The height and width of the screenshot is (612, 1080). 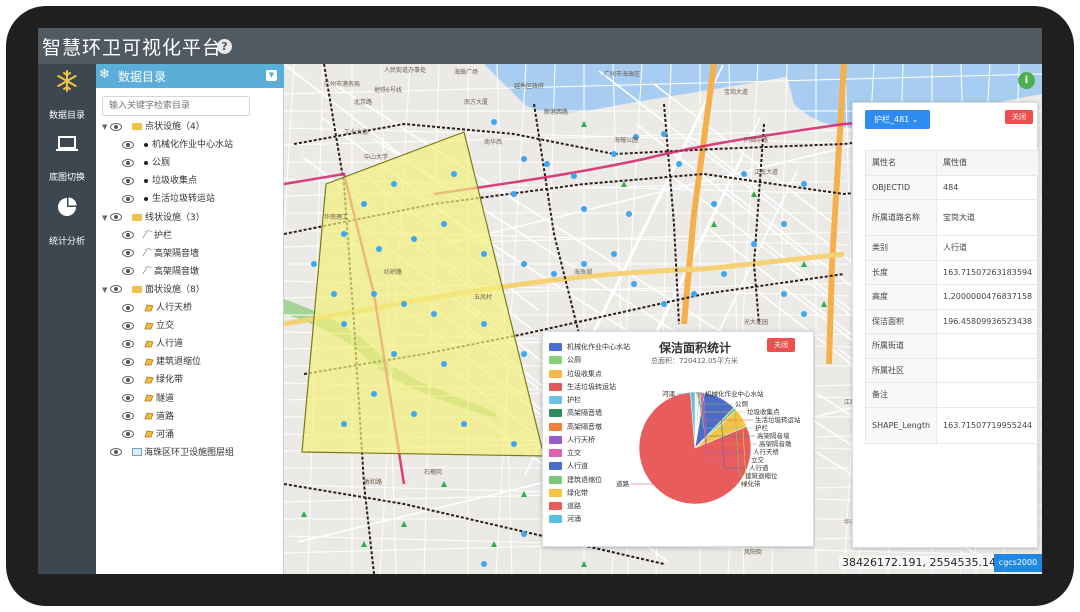 I want to click on attribute-close-button: 关闭, so click(x=1019, y=117).